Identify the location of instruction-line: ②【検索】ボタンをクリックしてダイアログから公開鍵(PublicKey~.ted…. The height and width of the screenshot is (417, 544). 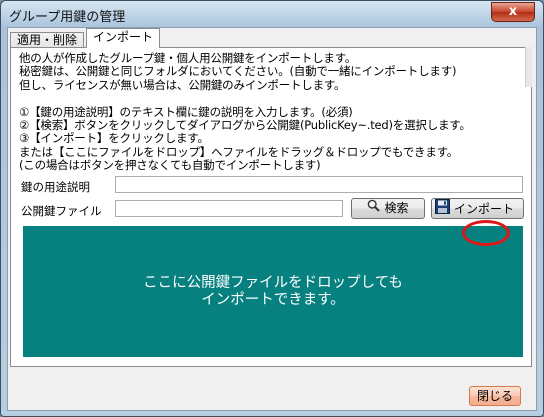
(245, 125).